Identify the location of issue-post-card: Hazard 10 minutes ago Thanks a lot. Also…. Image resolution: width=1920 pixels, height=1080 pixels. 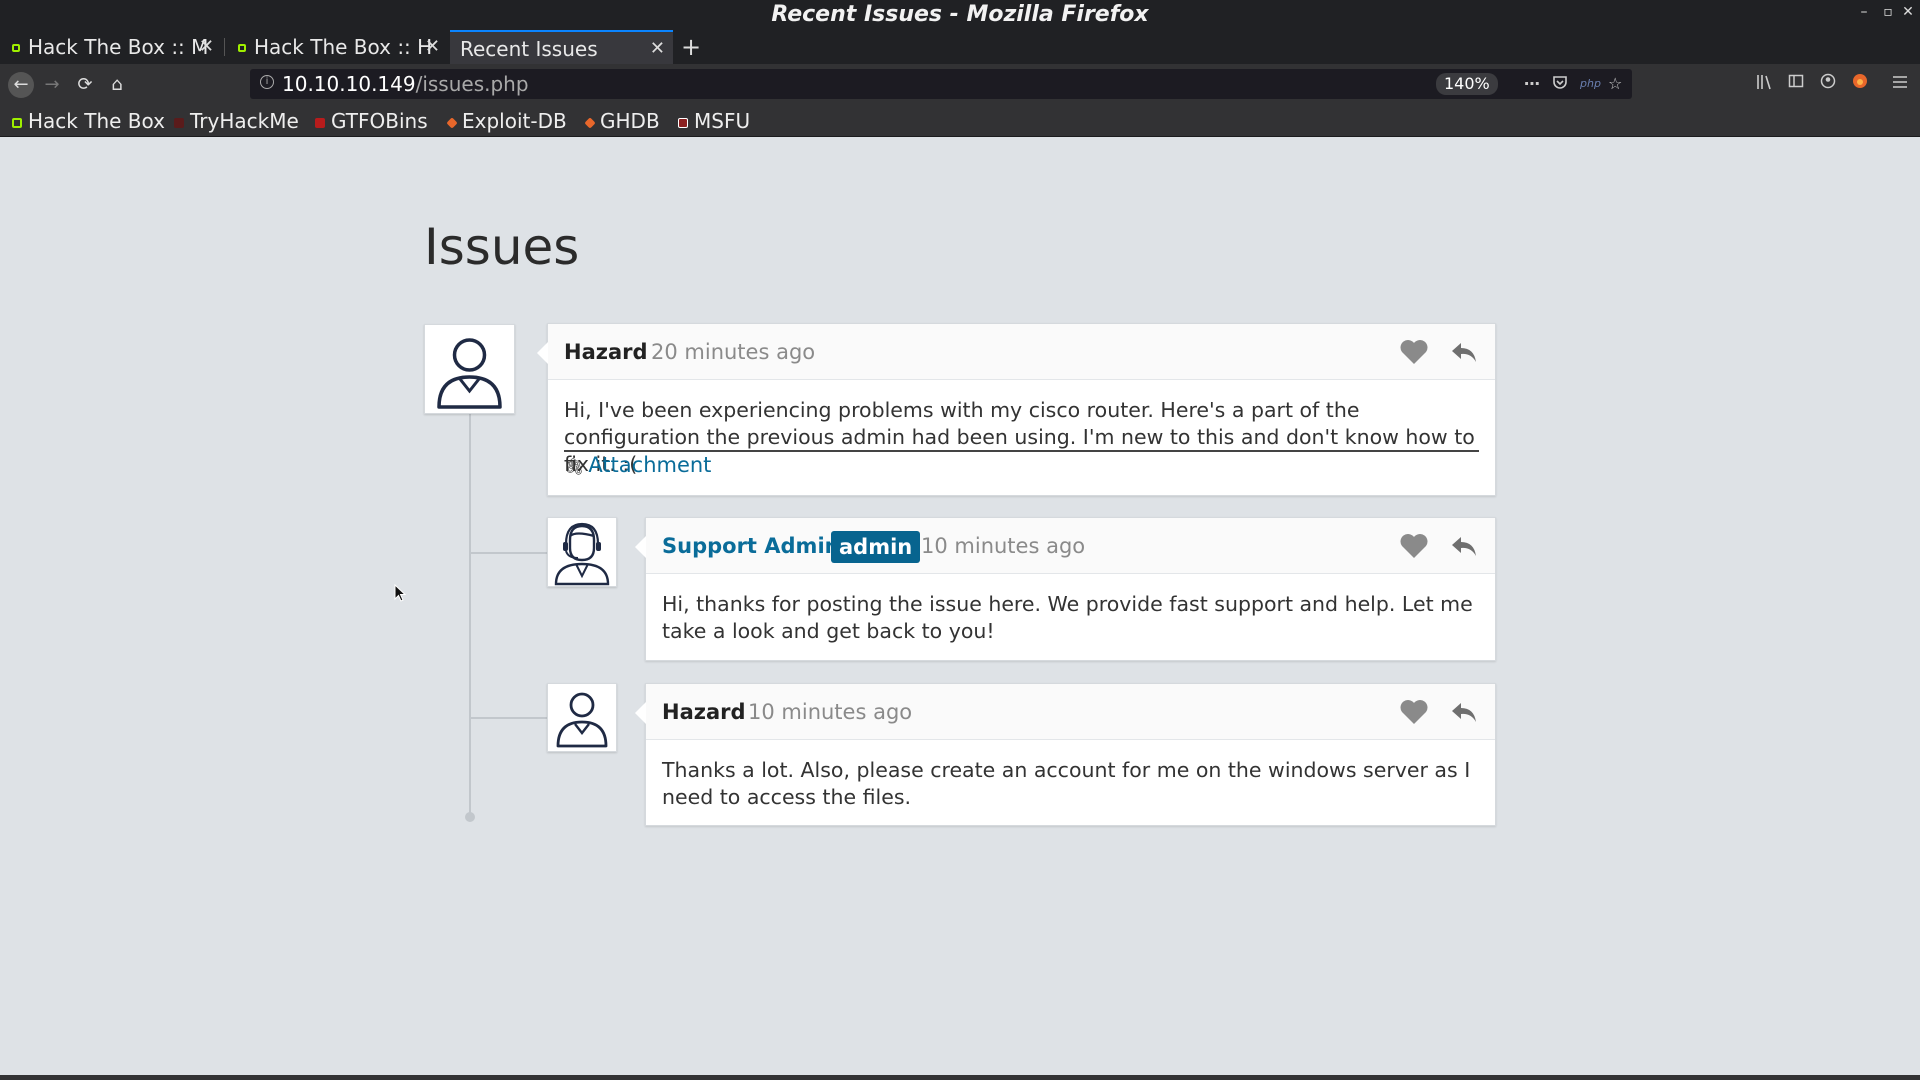
(1065, 754).